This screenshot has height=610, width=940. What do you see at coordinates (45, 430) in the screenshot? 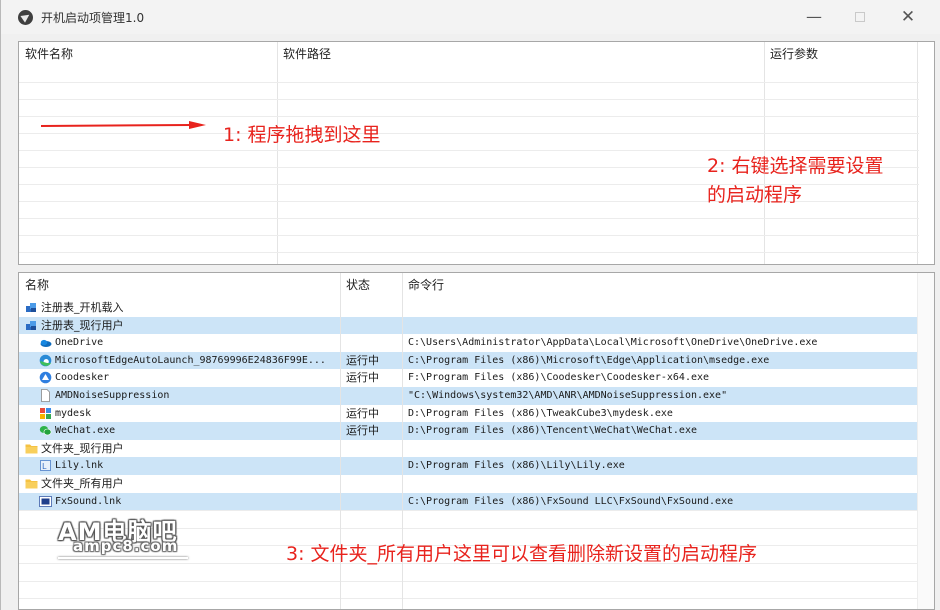
I see `wechat-icon` at bounding box center [45, 430].